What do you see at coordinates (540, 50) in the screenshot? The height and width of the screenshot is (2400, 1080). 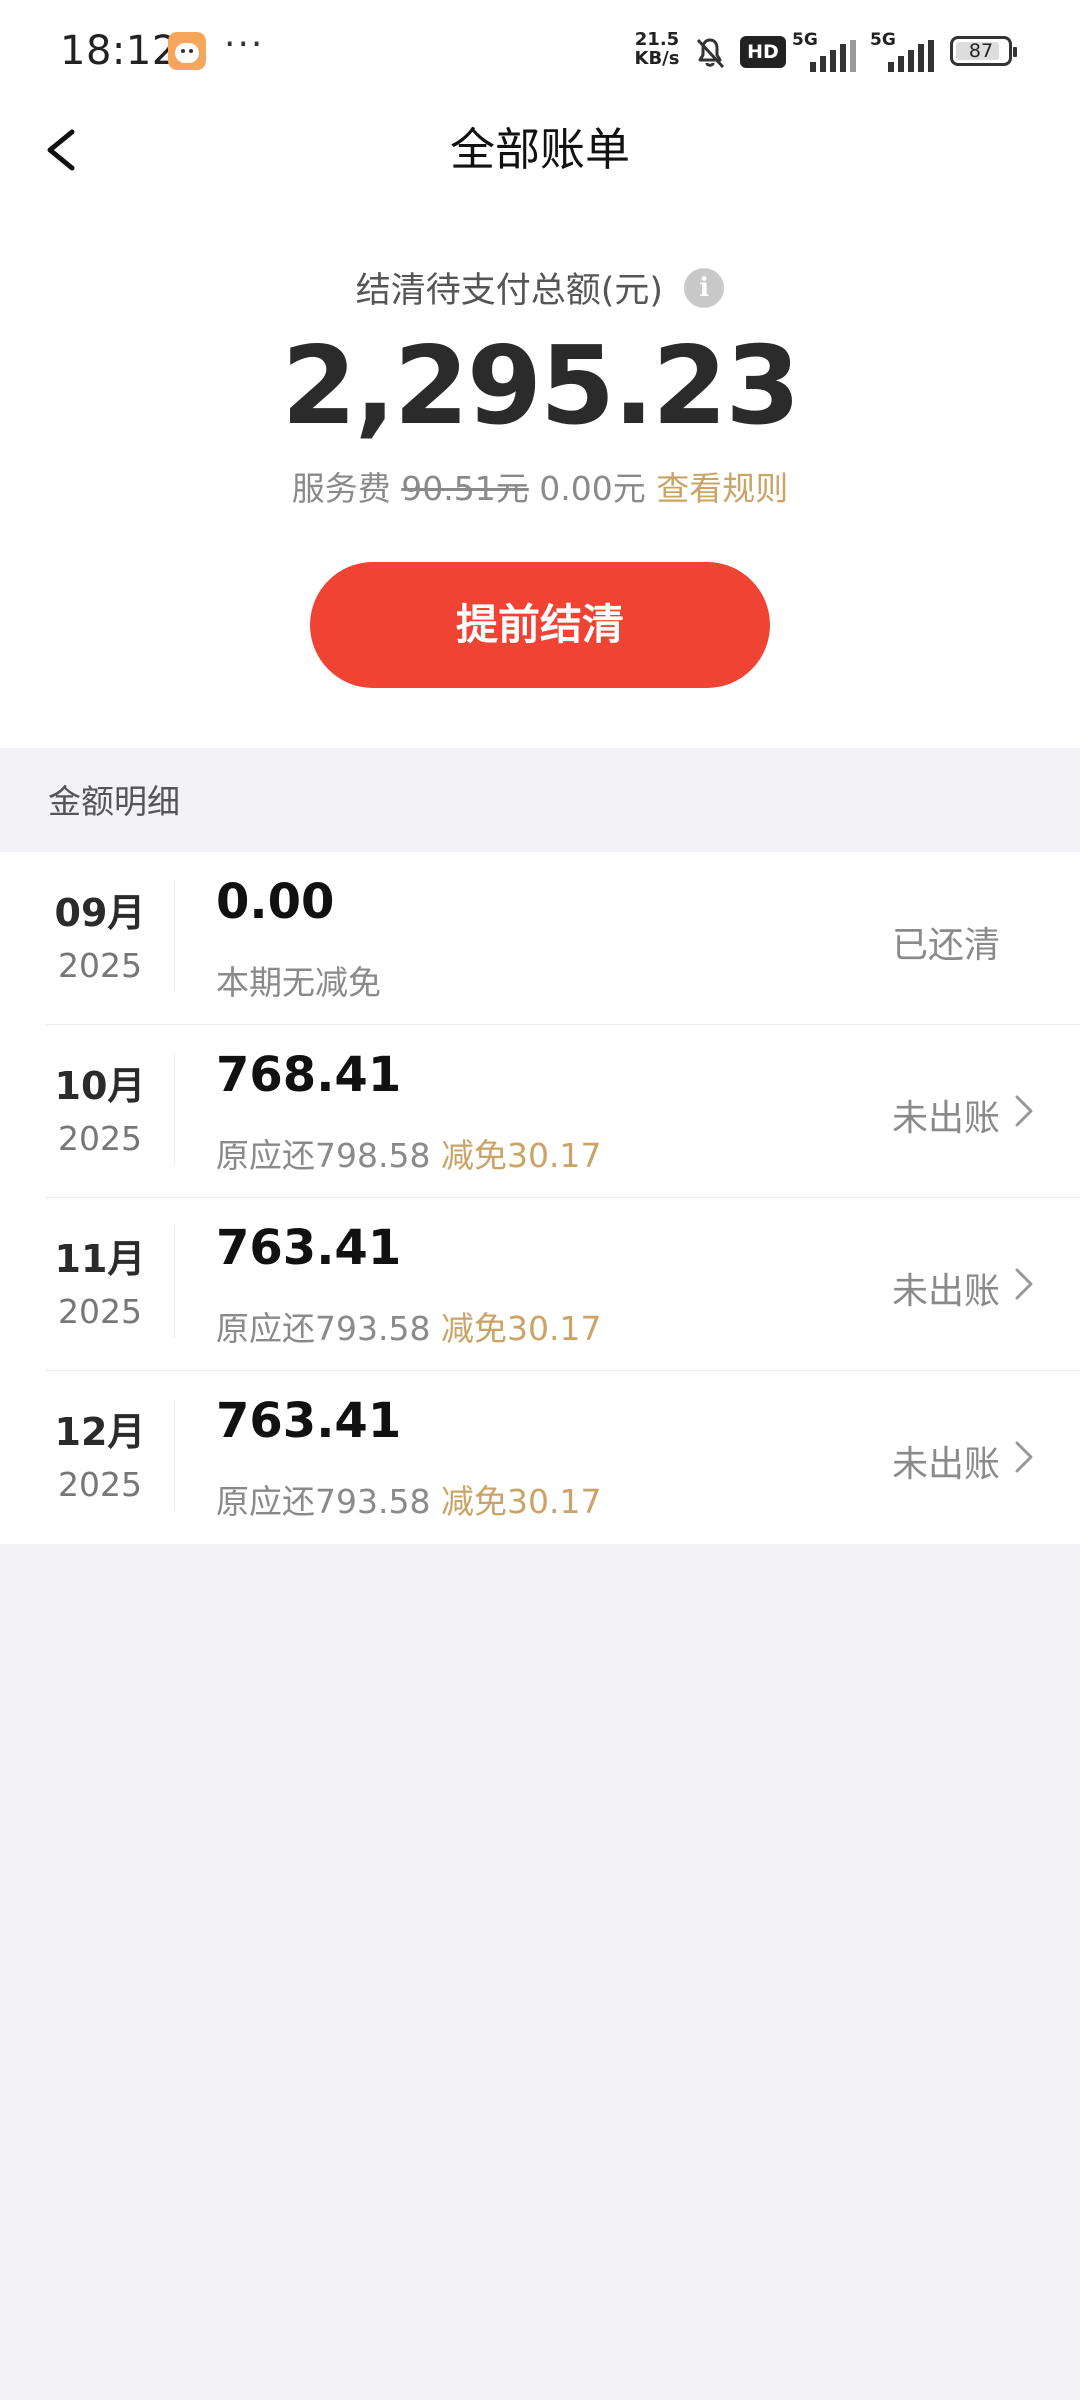 I see `status-bar: 18:12 ··· 21.5 KB/s HD 5G 5G 87` at bounding box center [540, 50].